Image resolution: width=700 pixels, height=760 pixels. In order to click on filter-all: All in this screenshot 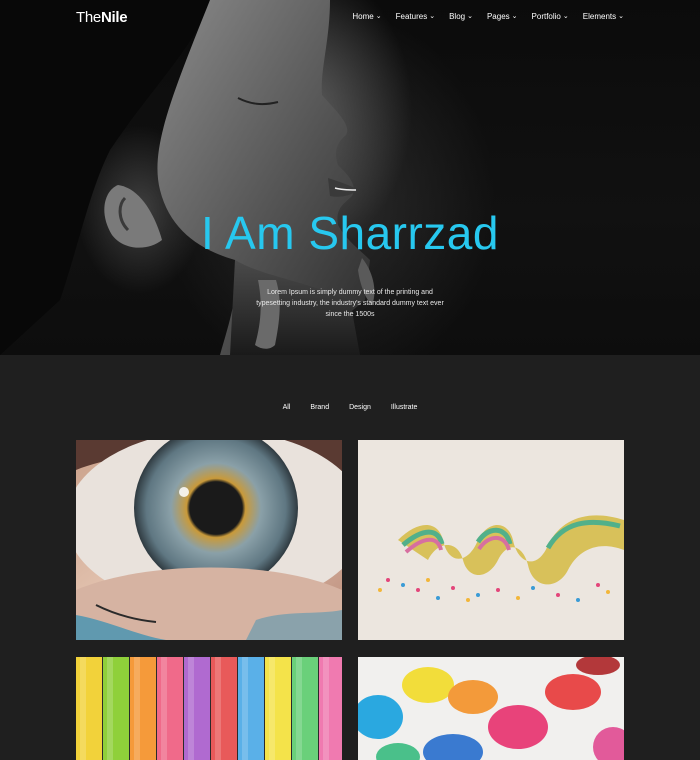, I will do `click(287, 407)`.